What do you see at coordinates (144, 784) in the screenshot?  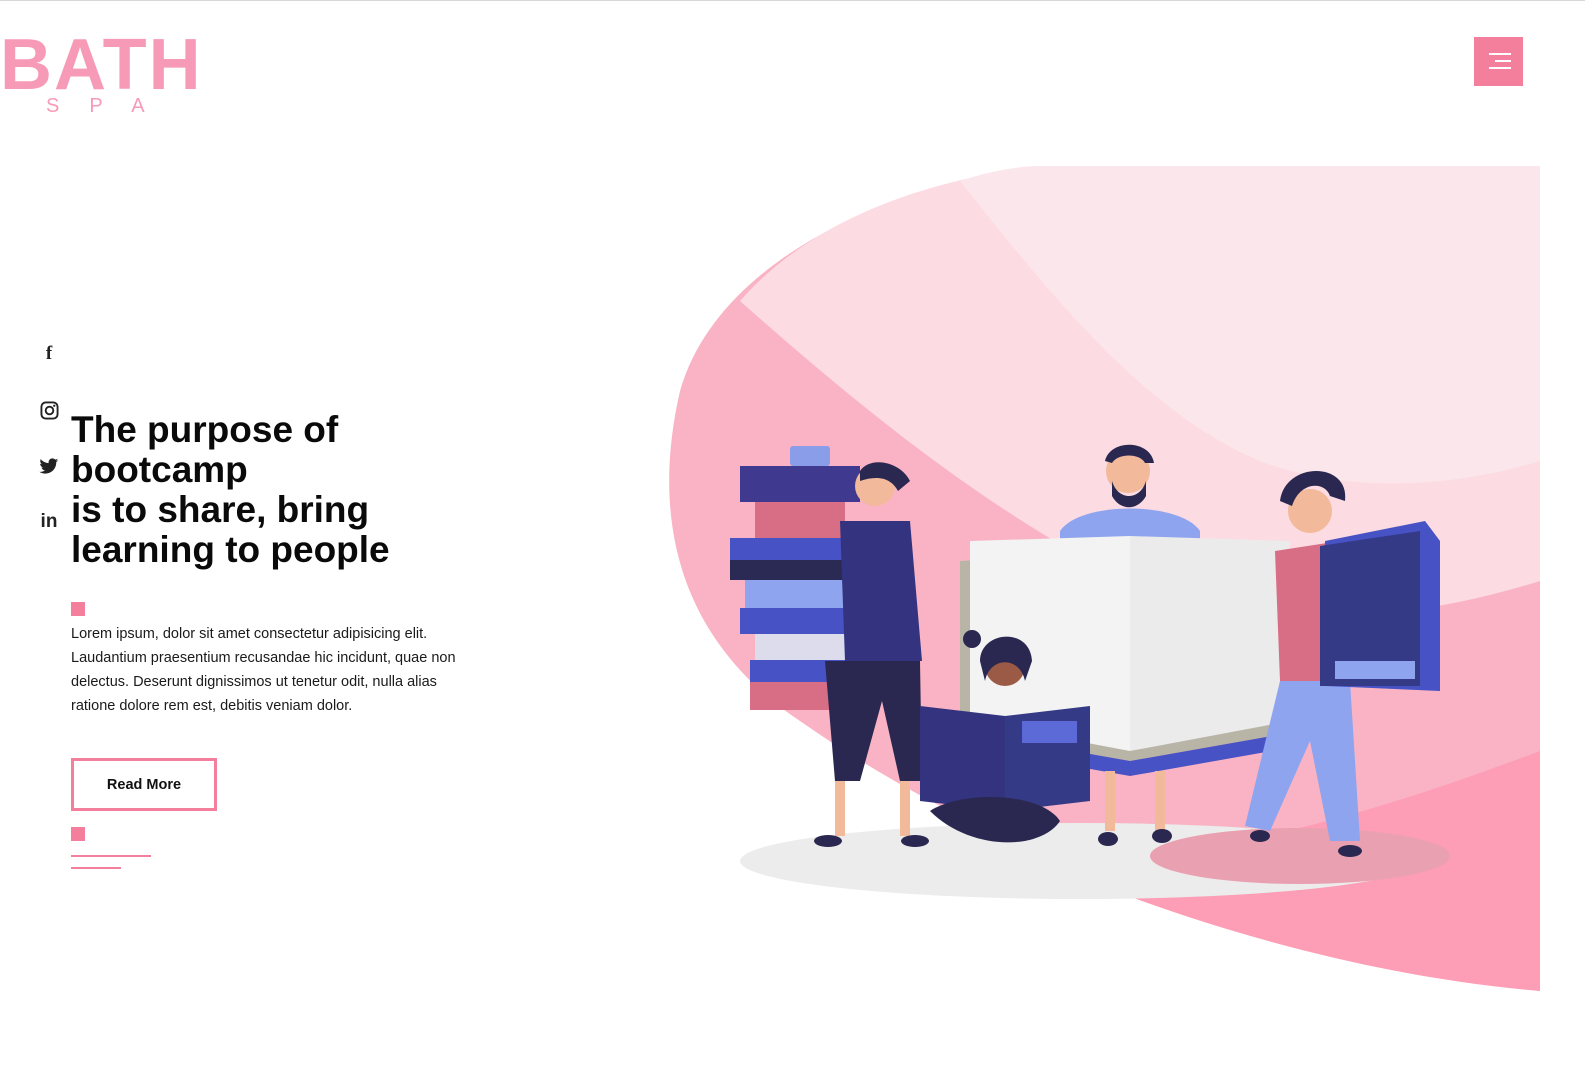 I see `read-more-button: Read More` at bounding box center [144, 784].